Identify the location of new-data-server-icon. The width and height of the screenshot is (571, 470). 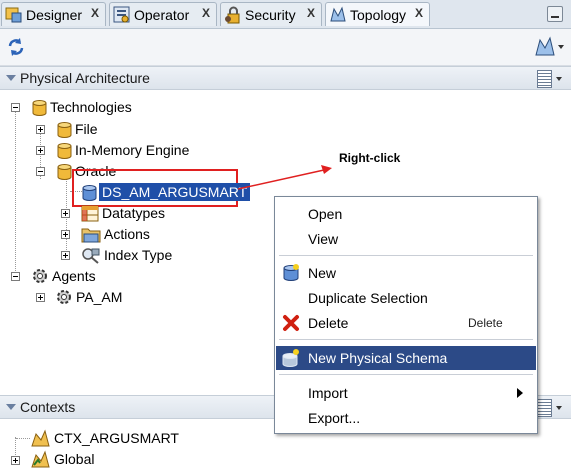
(291, 272).